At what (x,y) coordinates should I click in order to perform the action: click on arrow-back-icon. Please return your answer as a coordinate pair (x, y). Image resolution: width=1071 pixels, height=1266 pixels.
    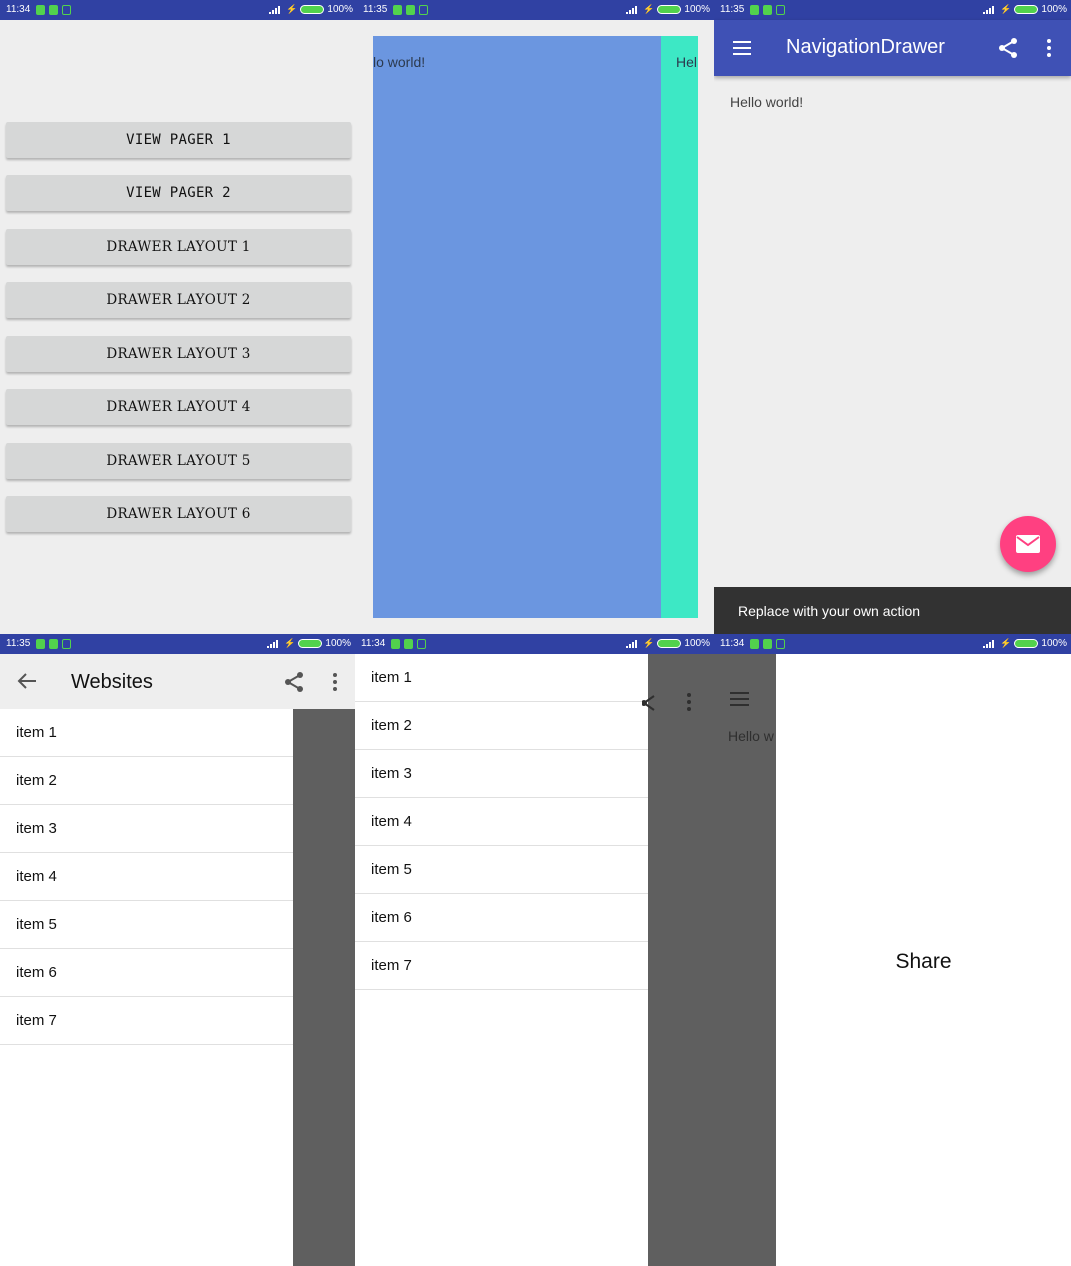
    Looking at the image, I should click on (27, 681).